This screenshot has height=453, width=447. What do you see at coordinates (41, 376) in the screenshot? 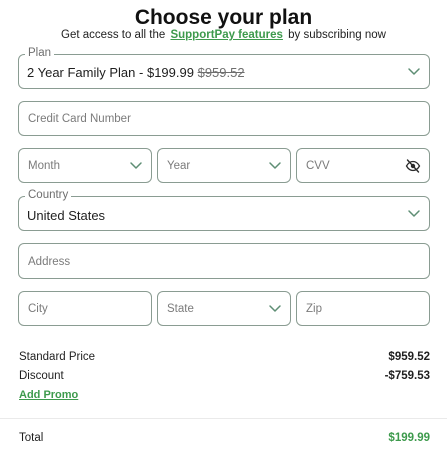
I see `discount-label: Discount` at bounding box center [41, 376].